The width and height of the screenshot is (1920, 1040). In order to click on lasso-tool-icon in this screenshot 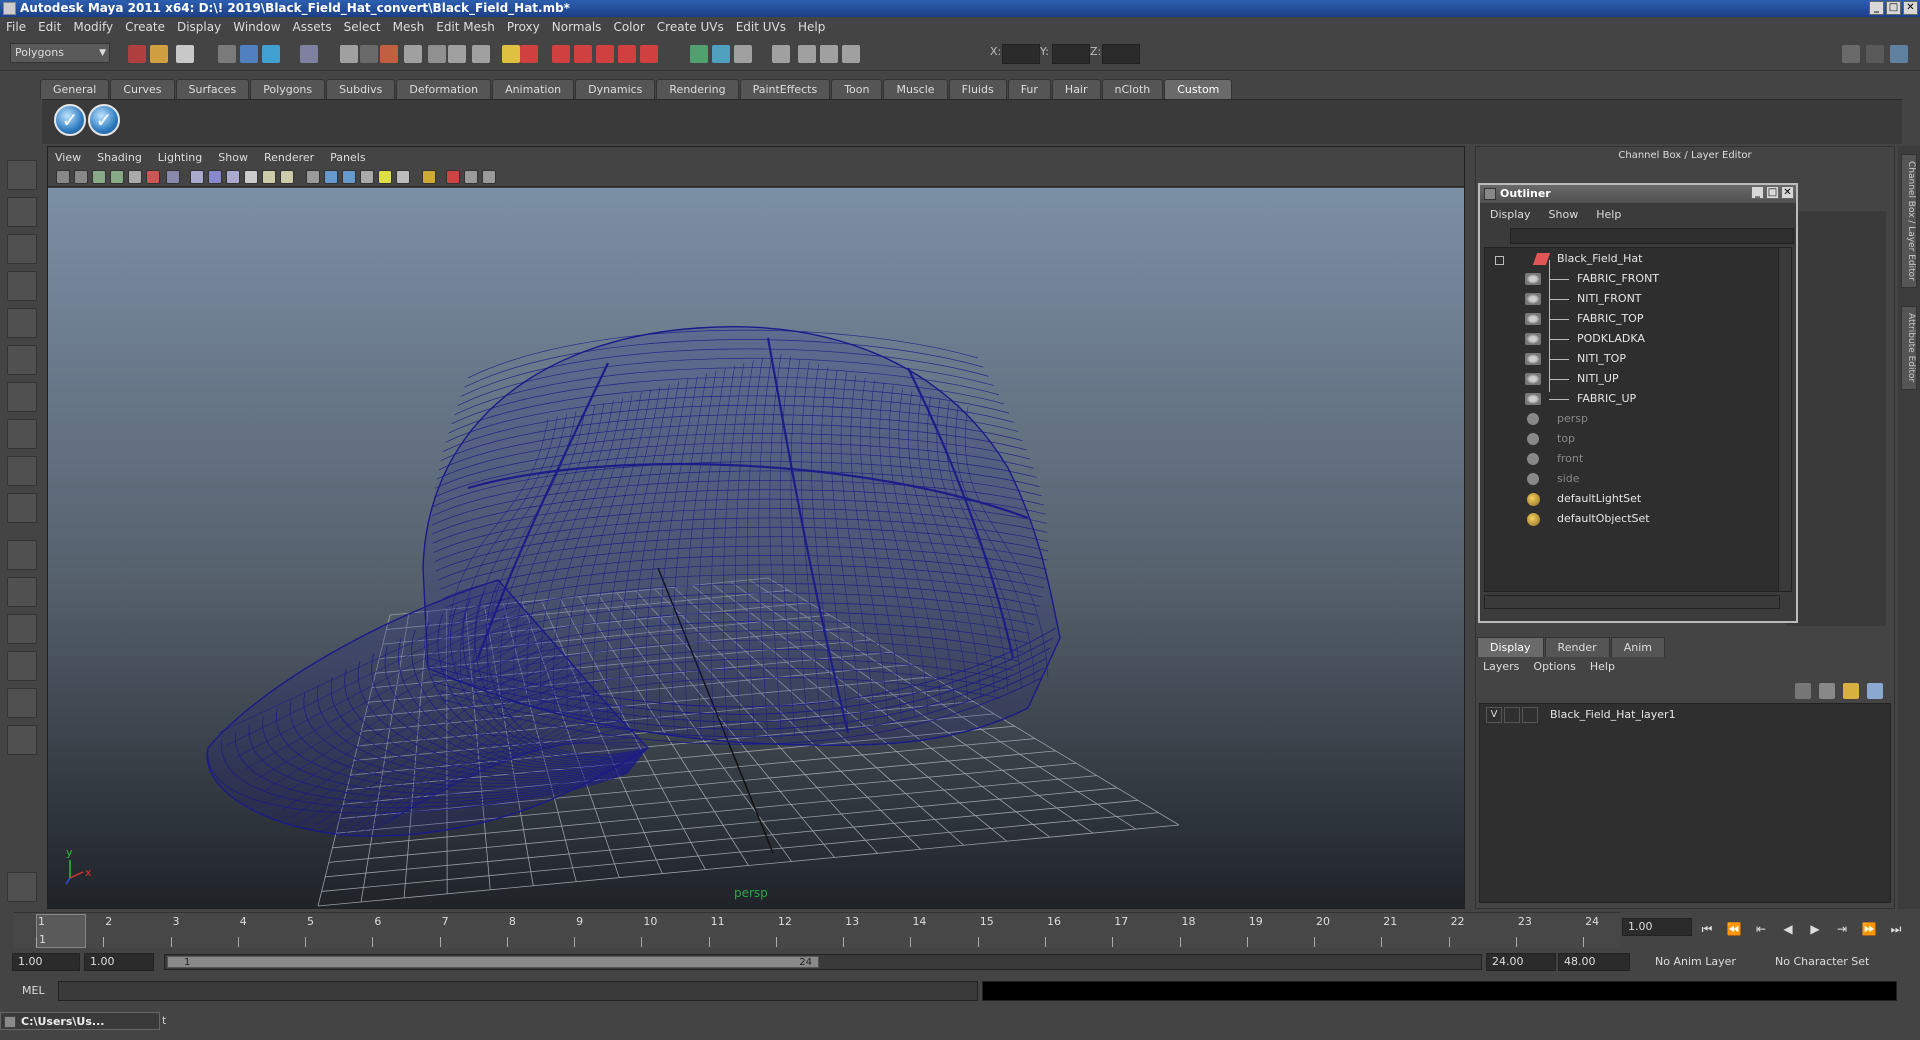, I will do `click(22, 212)`.